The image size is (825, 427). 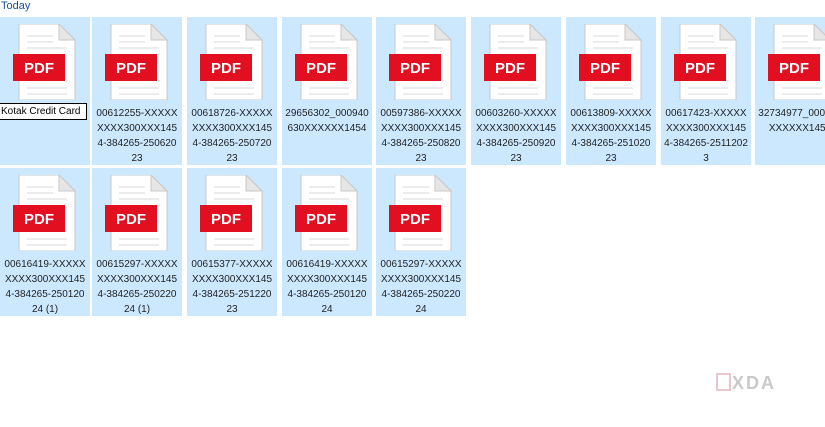 I want to click on file-tile-renaming: PDF, so click(x=45, y=91).